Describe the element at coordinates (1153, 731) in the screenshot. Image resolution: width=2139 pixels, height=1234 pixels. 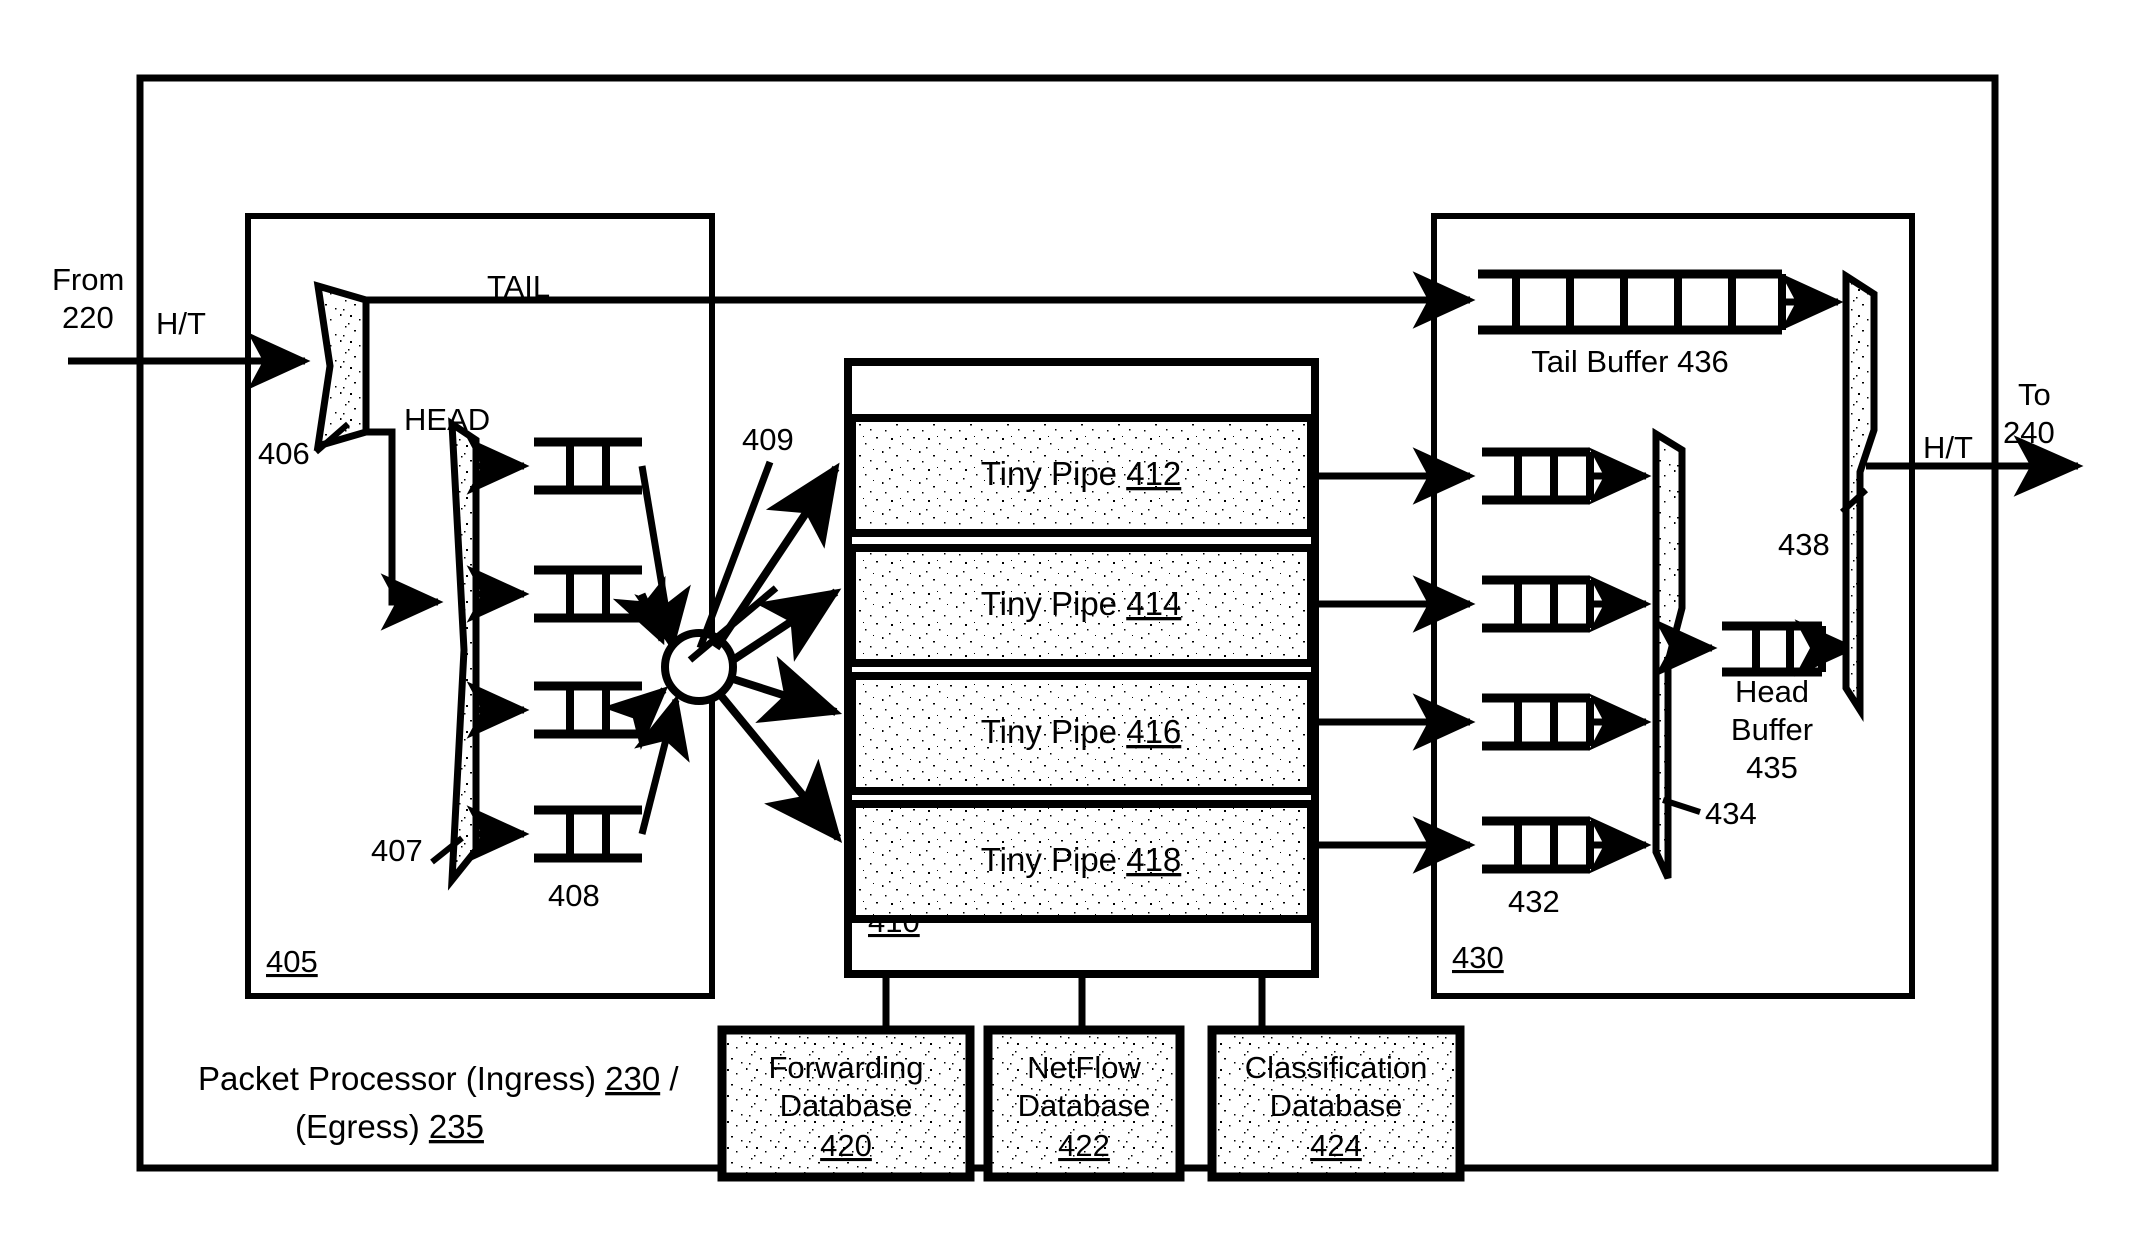
I see `tiny-pipe-416-ref: 416` at that location.